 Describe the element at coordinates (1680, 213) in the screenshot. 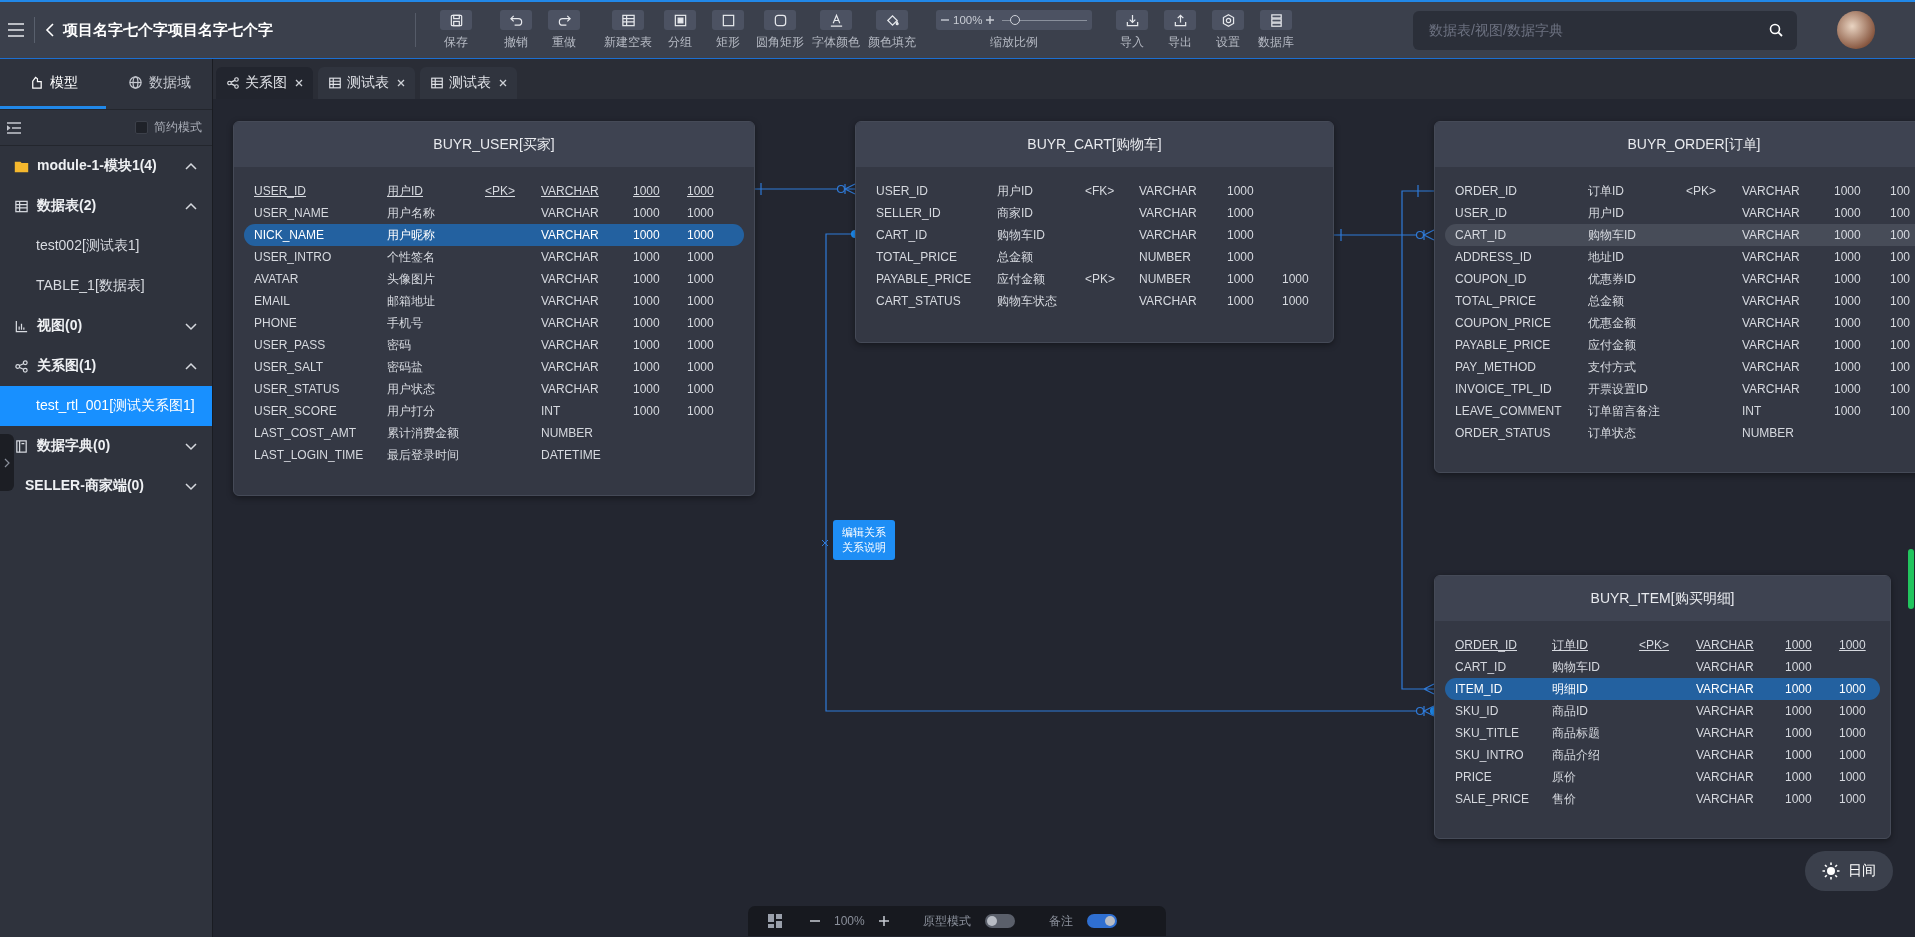

I see `table-row: USER_ID 用户ID VARCHAR 1000 100` at that location.